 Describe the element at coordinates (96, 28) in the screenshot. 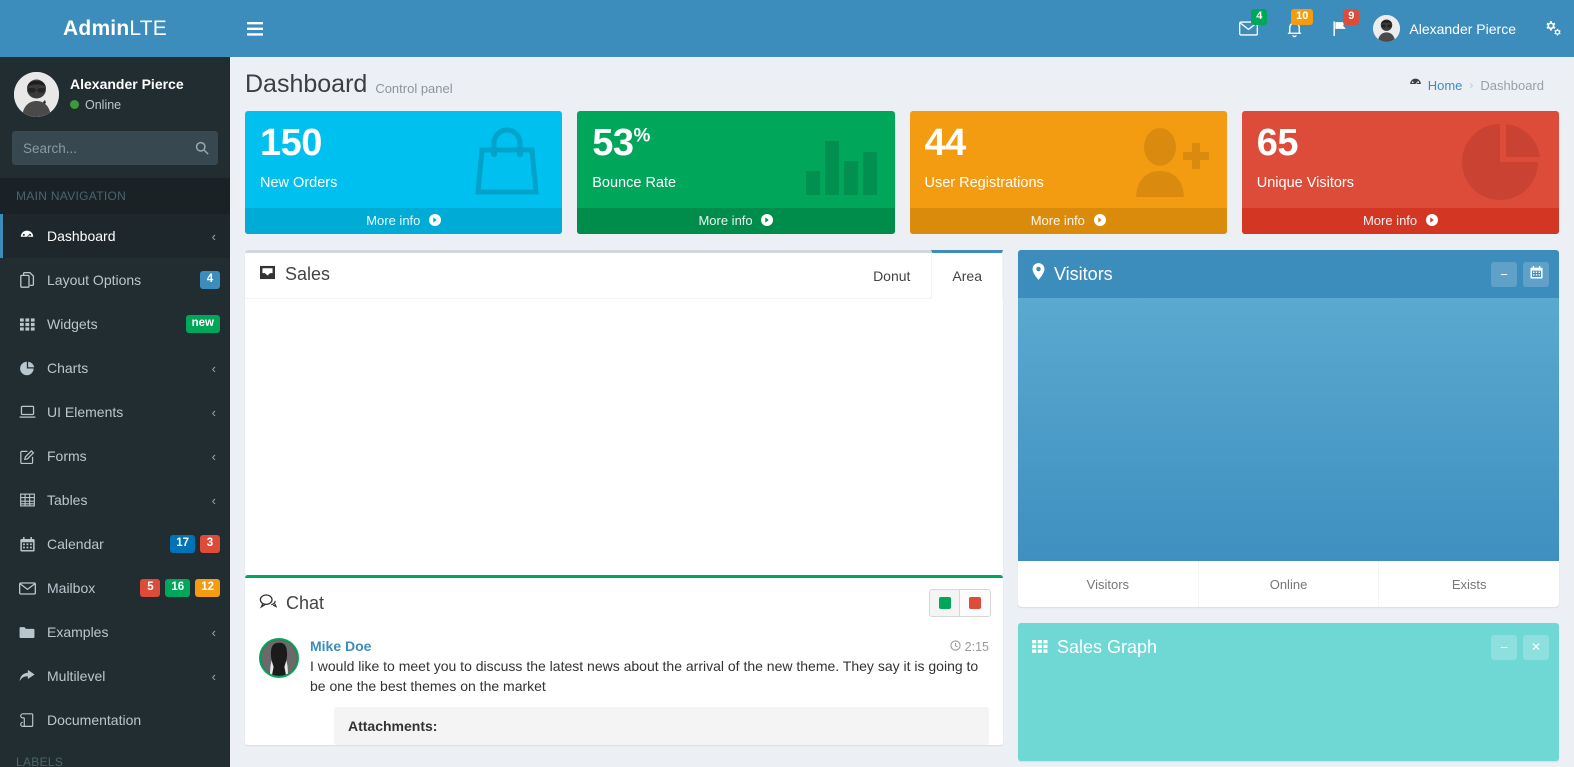

I see `brand-logo-bold: Admin` at that location.